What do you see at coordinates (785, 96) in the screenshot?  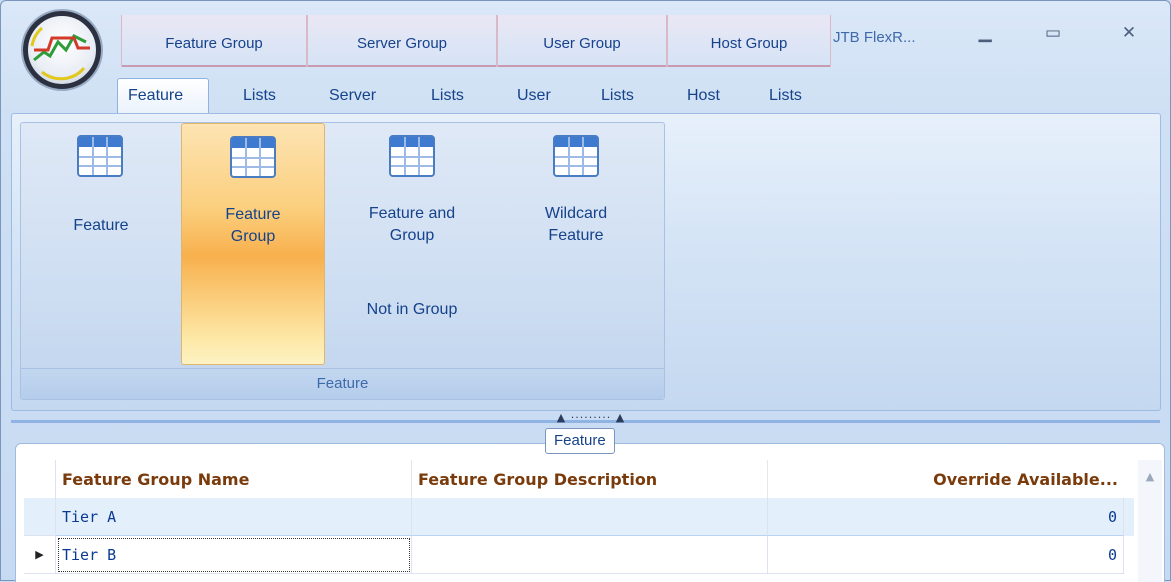 I see `tab-host-lists: Lists` at bounding box center [785, 96].